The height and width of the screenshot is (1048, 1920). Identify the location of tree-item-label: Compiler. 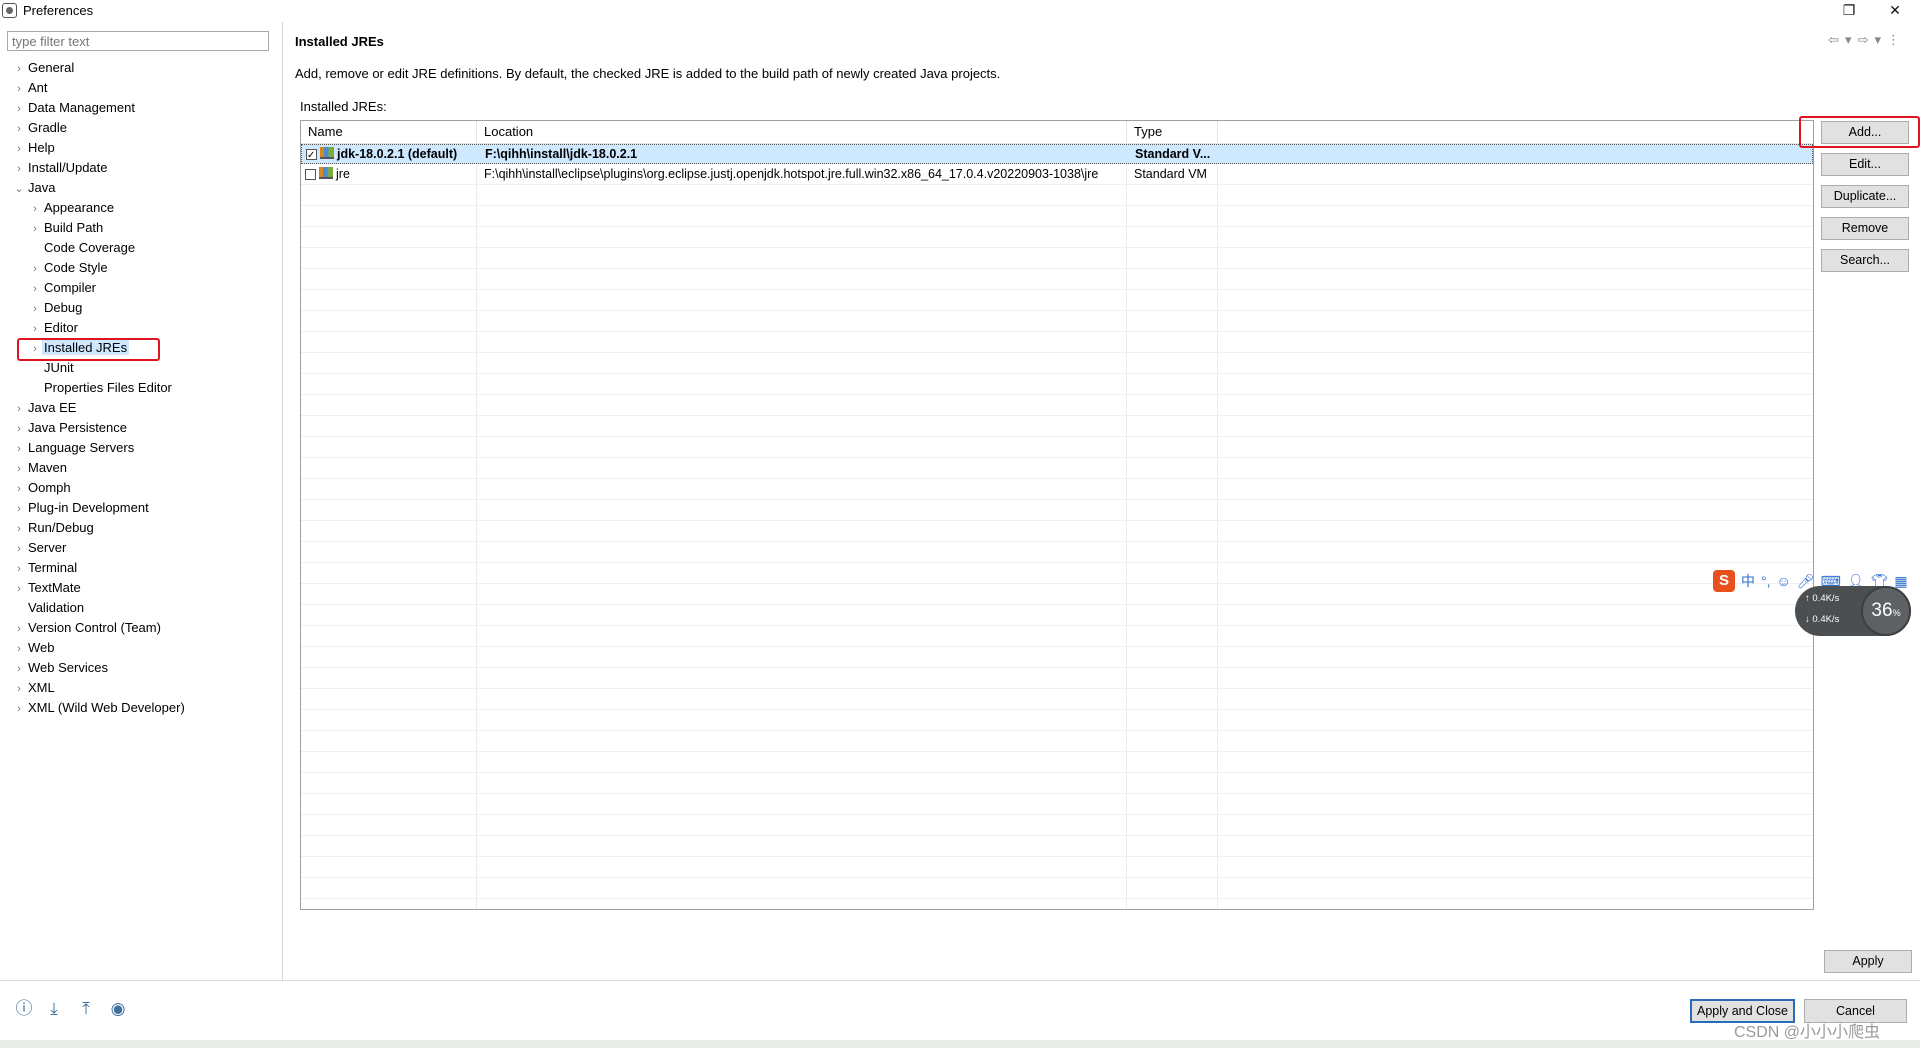
(70, 287).